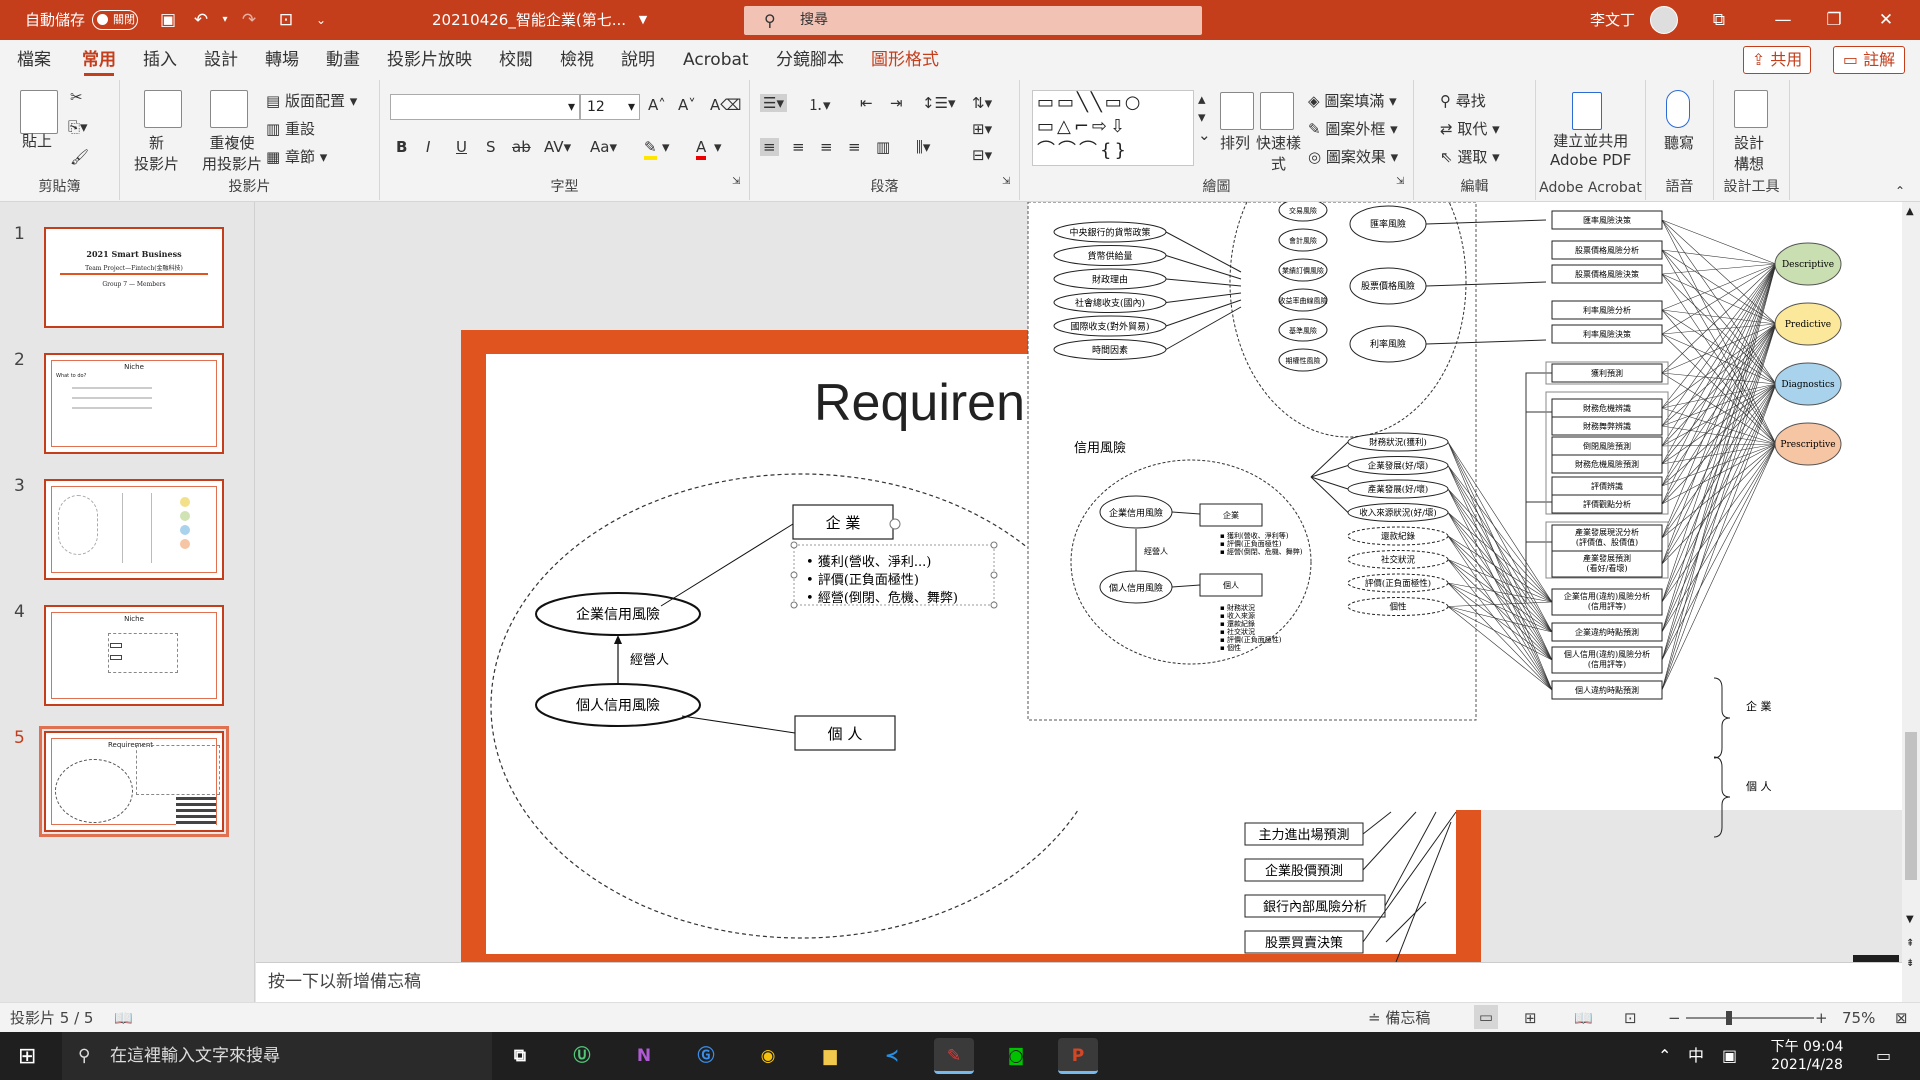 The height and width of the screenshot is (1080, 1920). What do you see at coordinates (954, 1056) in the screenshot?
I see `app-pen-icon: ✎` at bounding box center [954, 1056].